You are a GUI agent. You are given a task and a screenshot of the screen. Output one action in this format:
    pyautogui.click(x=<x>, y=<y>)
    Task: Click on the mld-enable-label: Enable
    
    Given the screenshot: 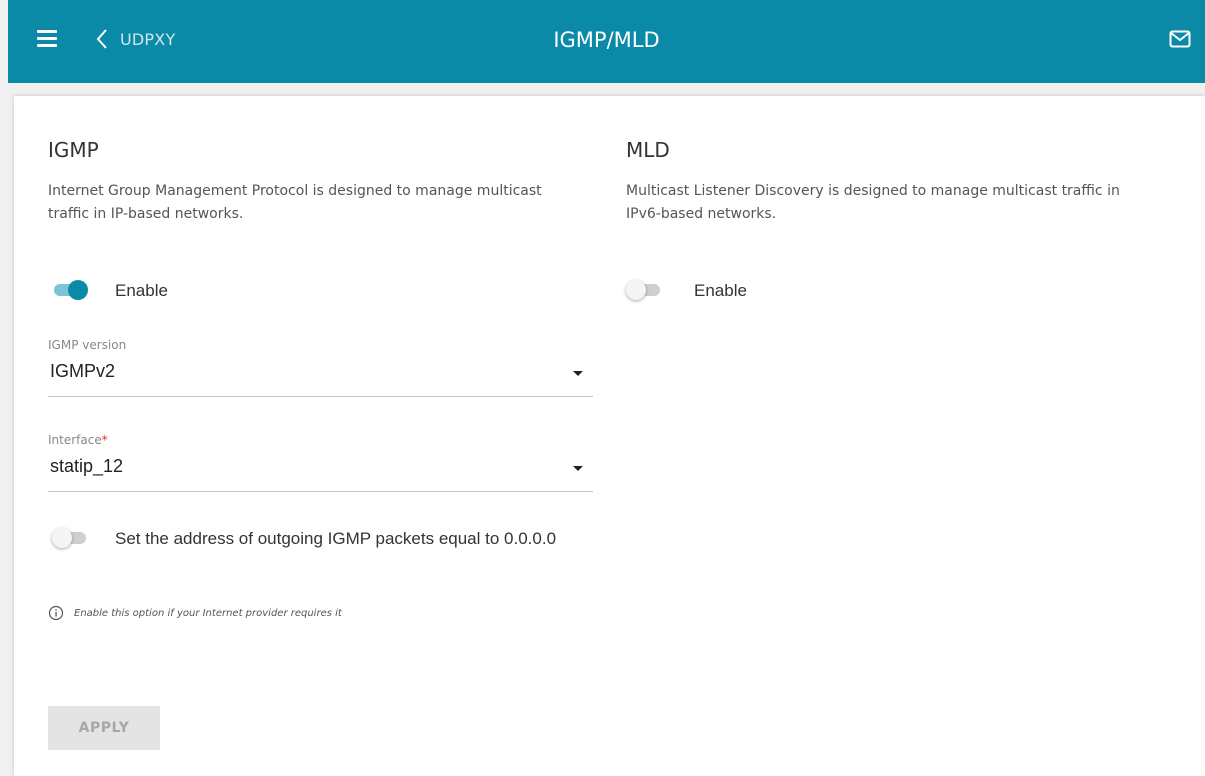 What is the action you would take?
    pyautogui.click(x=720, y=290)
    